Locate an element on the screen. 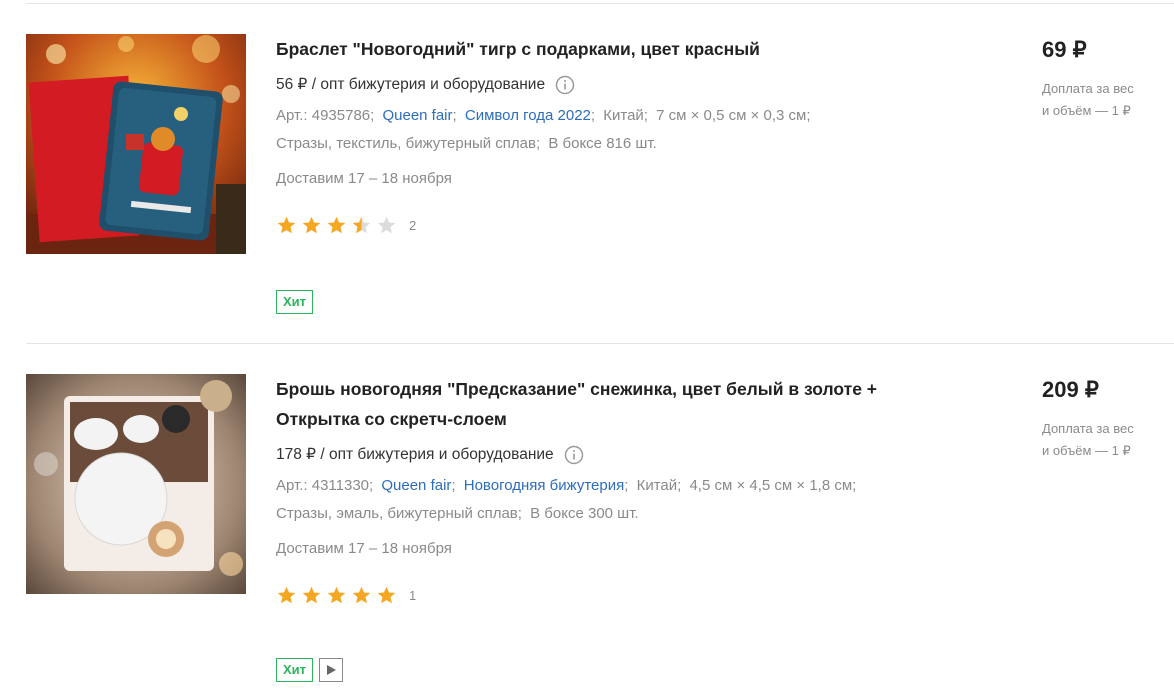  box-quantity: В боксе 816 шт. is located at coordinates (602, 143).